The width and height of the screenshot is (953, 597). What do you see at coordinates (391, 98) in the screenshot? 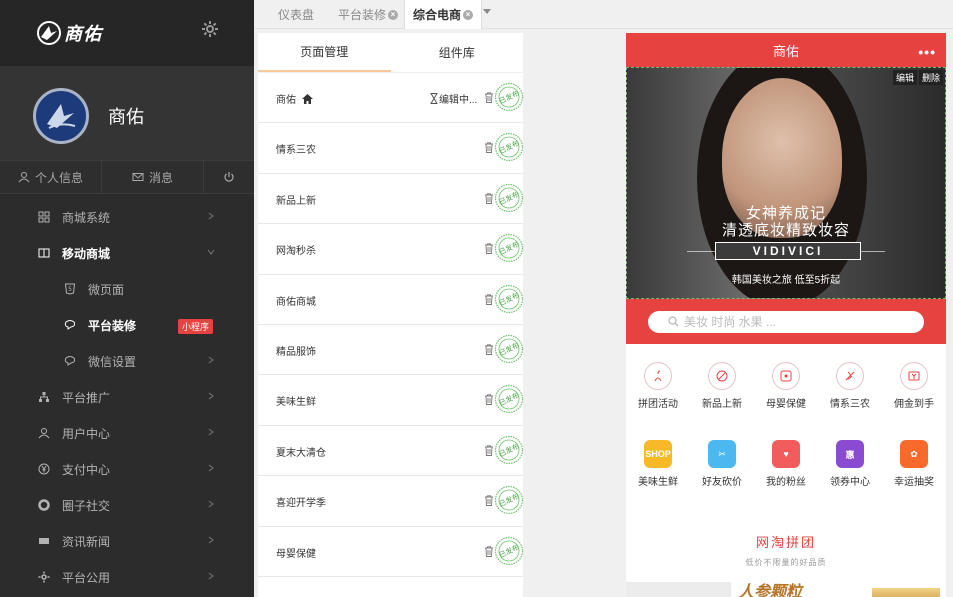
I see `page-row: 商佑 编辑中... 已发布` at bounding box center [391, 98].